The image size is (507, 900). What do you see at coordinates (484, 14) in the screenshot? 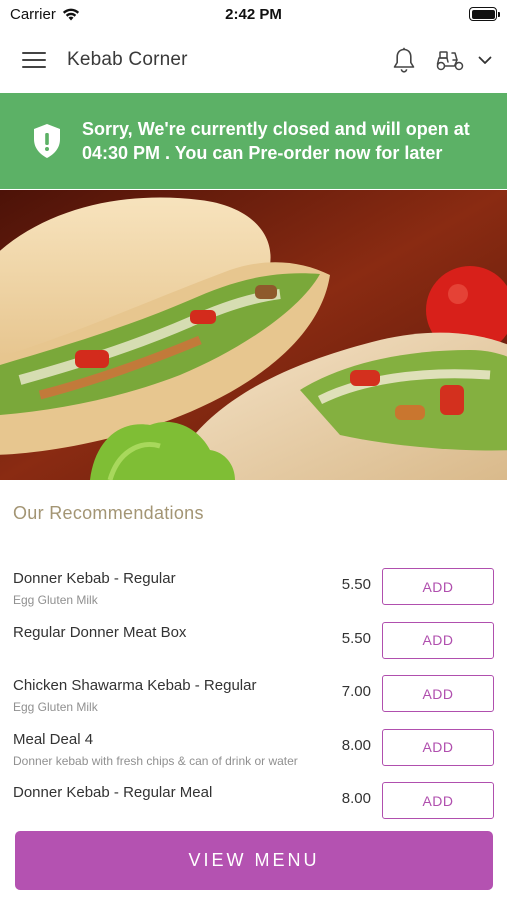
I see `battery-icon` at bounding box center [484, 14].